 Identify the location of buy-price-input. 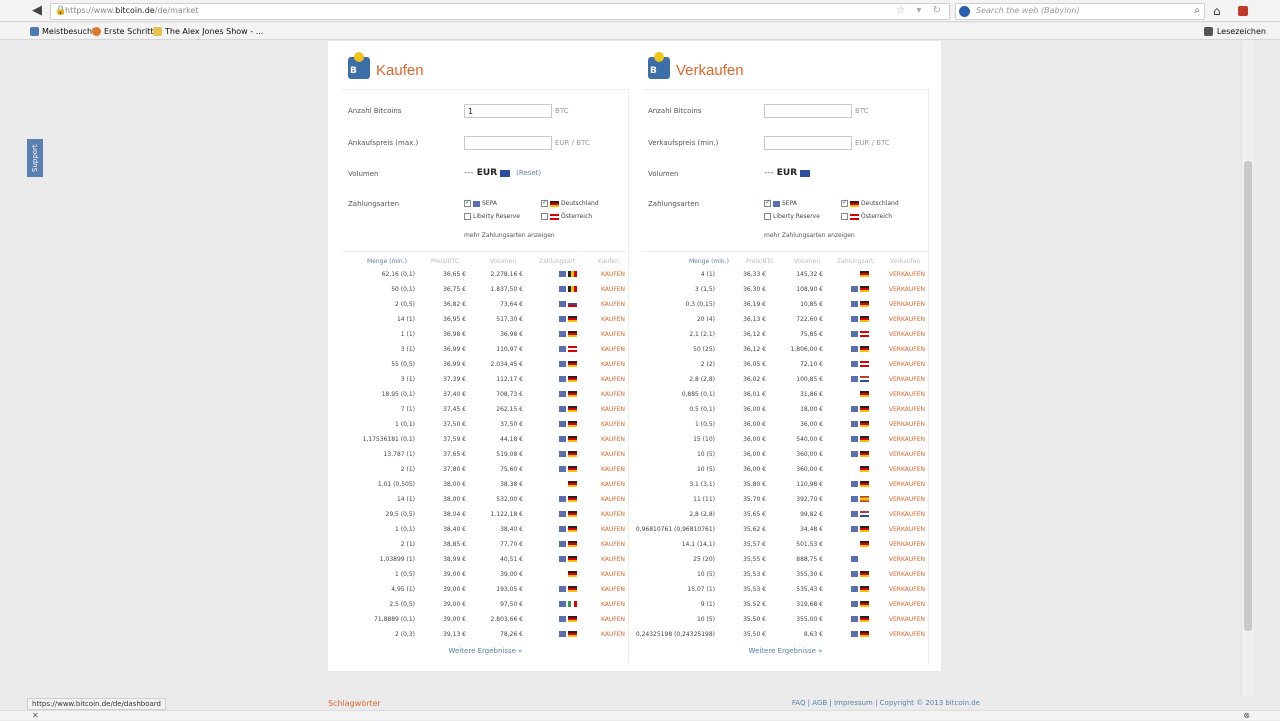
(508, 143).